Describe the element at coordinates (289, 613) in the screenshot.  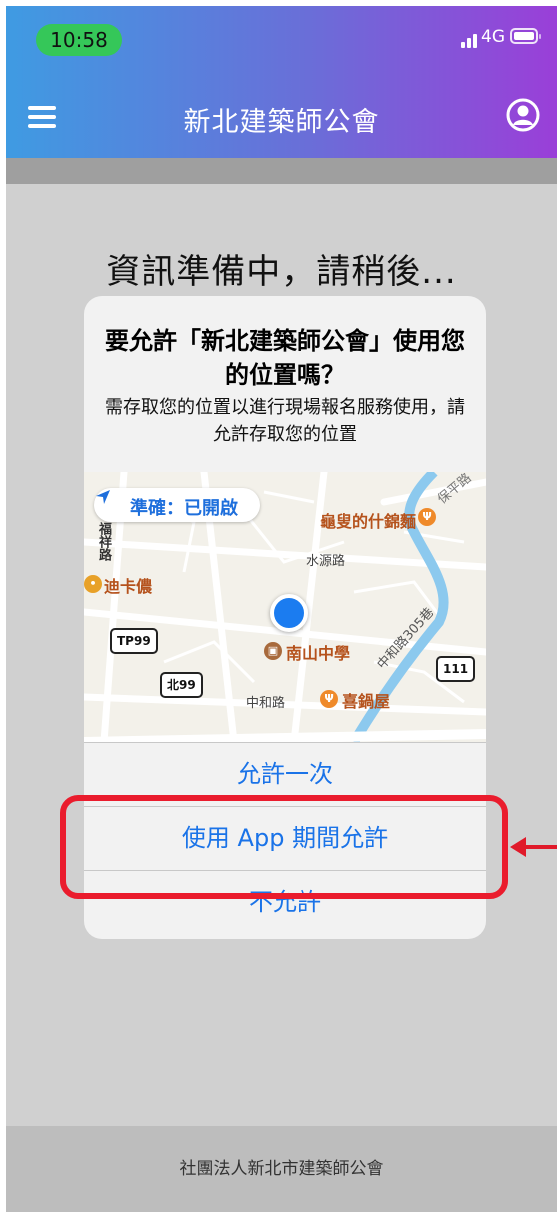
I see `current-location-dot` at that location.